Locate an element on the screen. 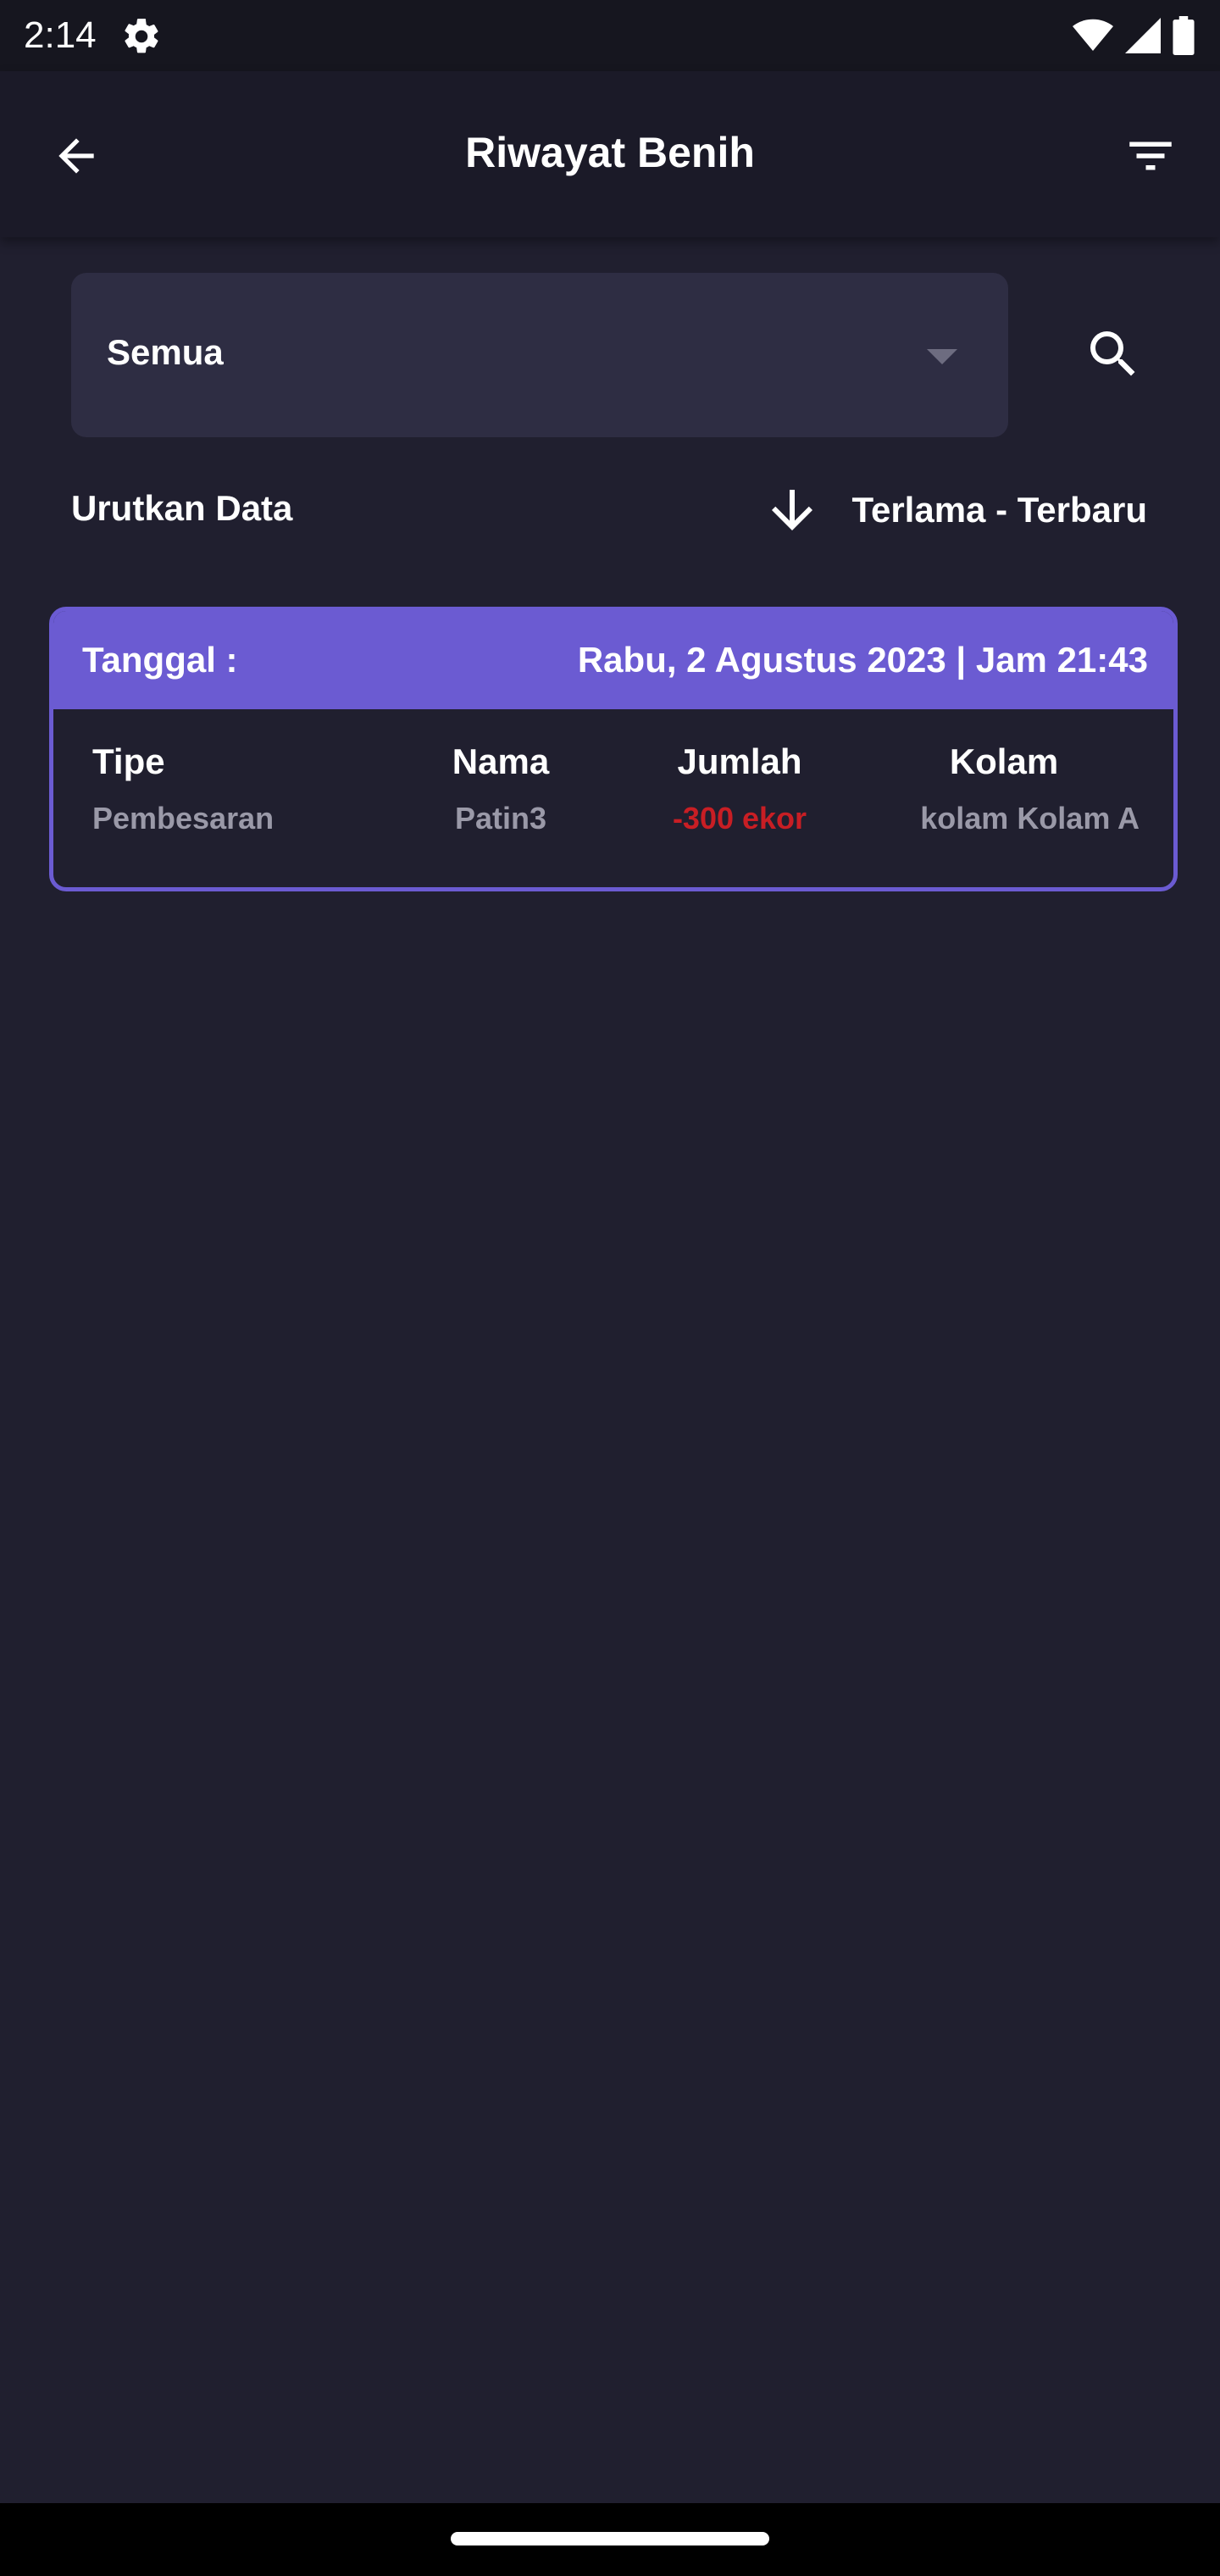 The height and width of the screenshot is (2576, 1220). system-navigation-bar is located at coordinates (610, 2539).